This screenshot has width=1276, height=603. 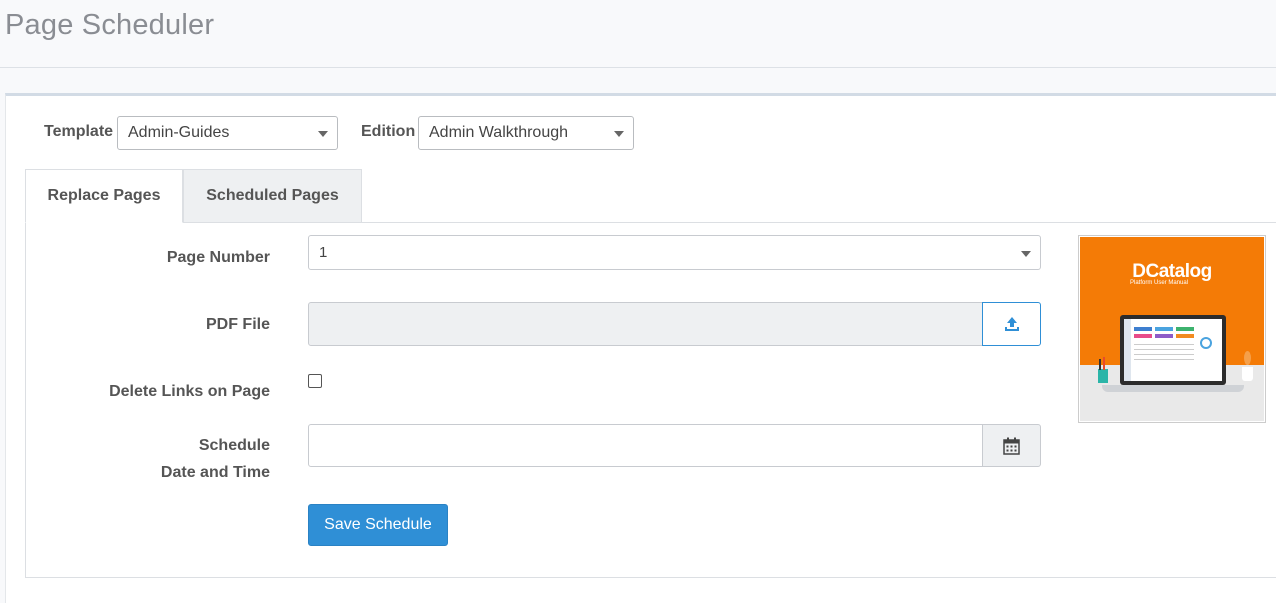 I want to click on page-title: Page Scheduler, so click(x=110, y=25).